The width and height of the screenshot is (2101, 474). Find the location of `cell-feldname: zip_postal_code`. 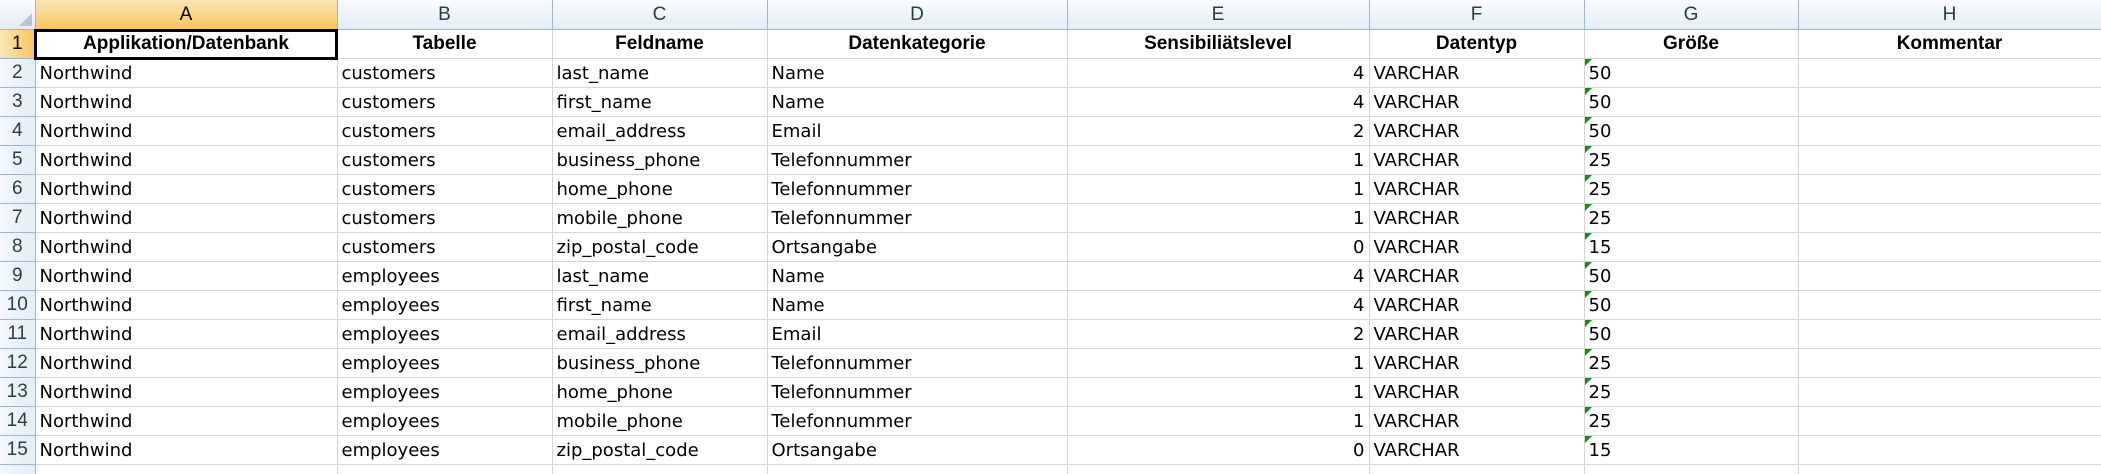

cell-feldname: zip_postal_code is located at coordinates (660, 247).